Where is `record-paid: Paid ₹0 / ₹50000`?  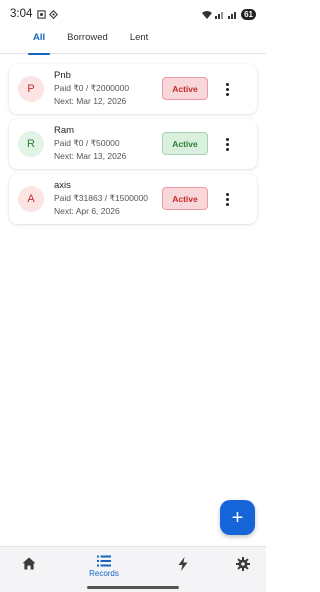 record-paid: Paid ₹0 / ₹50000 is located at coordinates (87, 143).